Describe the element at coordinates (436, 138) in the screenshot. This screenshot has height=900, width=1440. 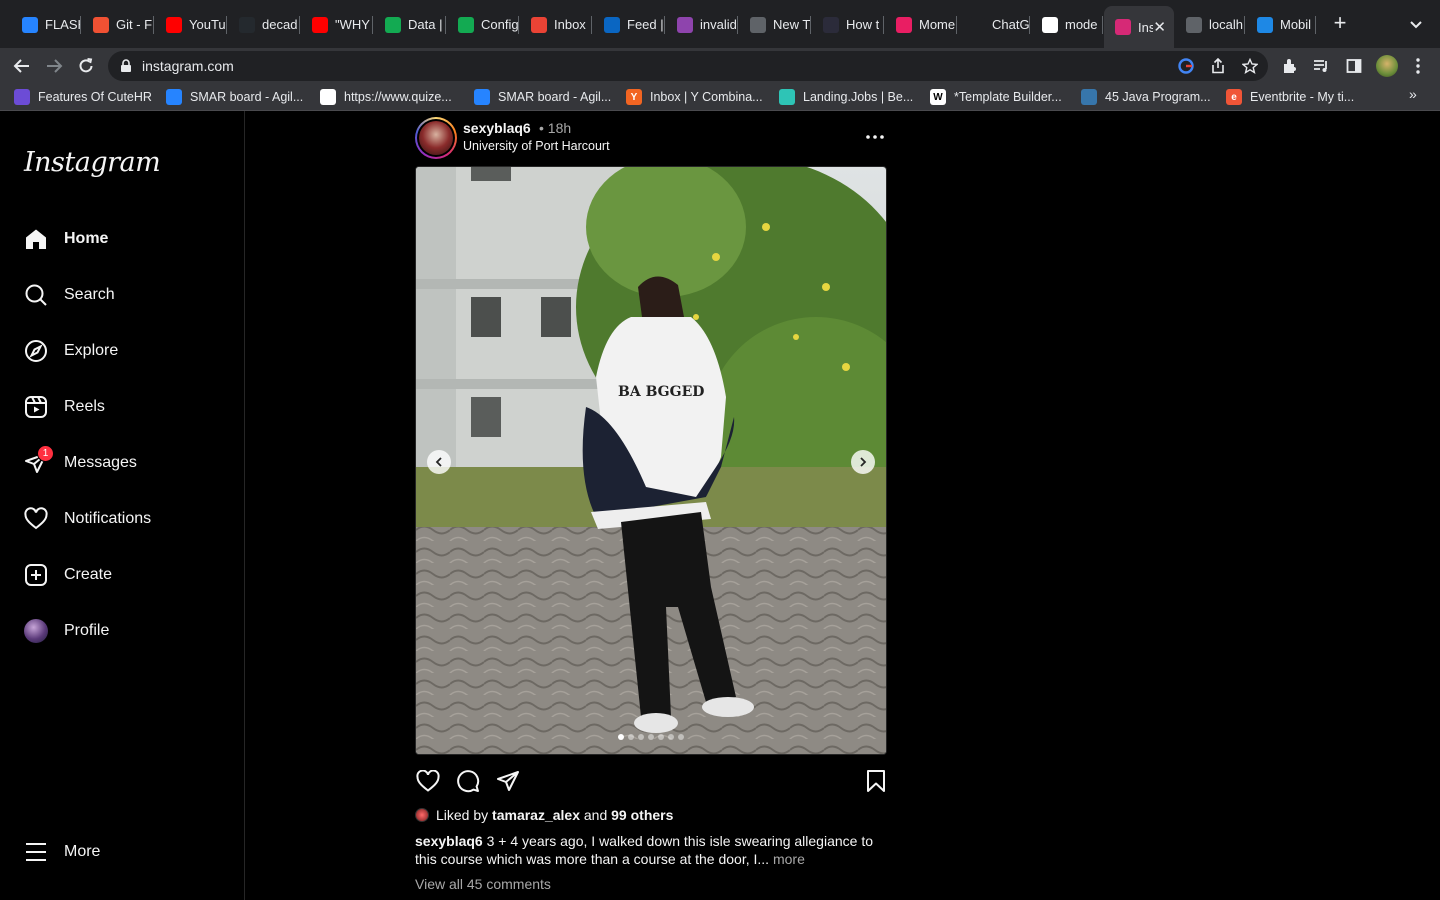
I see `post-author-avatar` at that location.